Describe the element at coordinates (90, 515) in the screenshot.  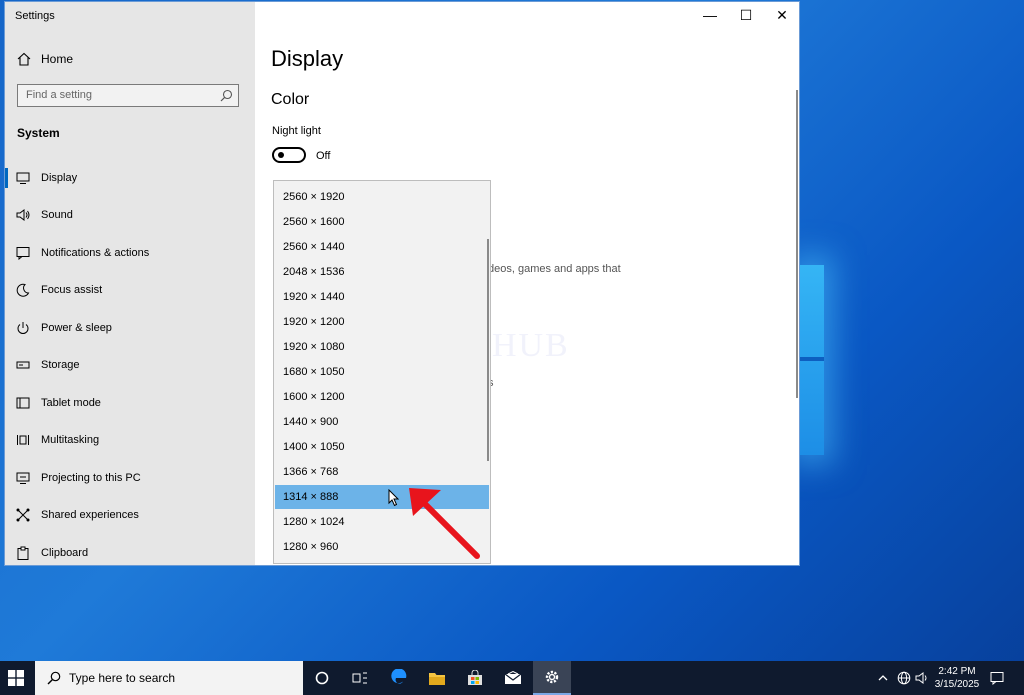
I see `sidebar-item-label: Shared experiences` at that location.